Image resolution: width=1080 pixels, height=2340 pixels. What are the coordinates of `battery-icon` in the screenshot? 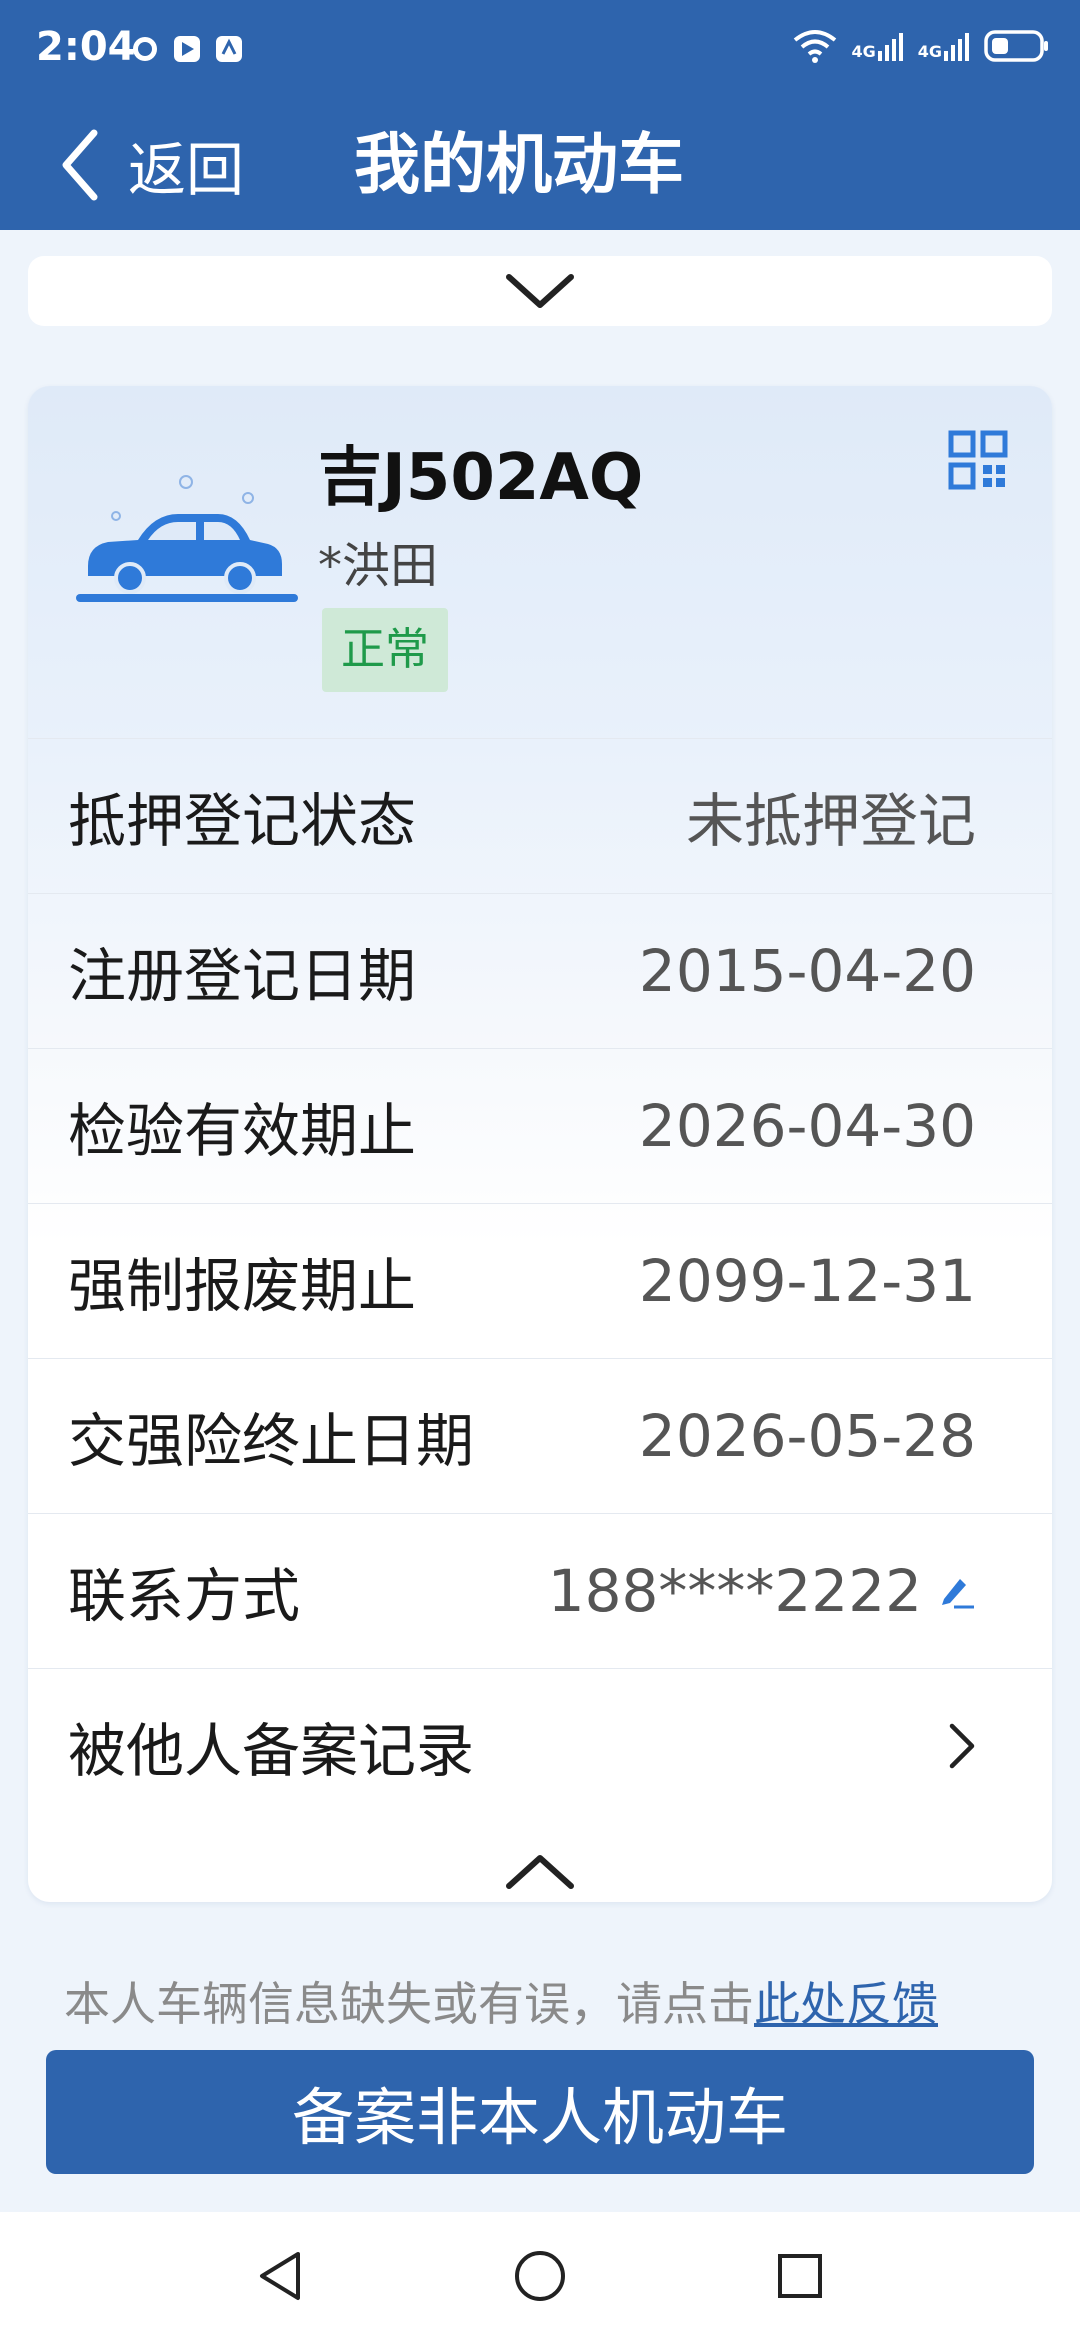 It's located at (1016, 46).